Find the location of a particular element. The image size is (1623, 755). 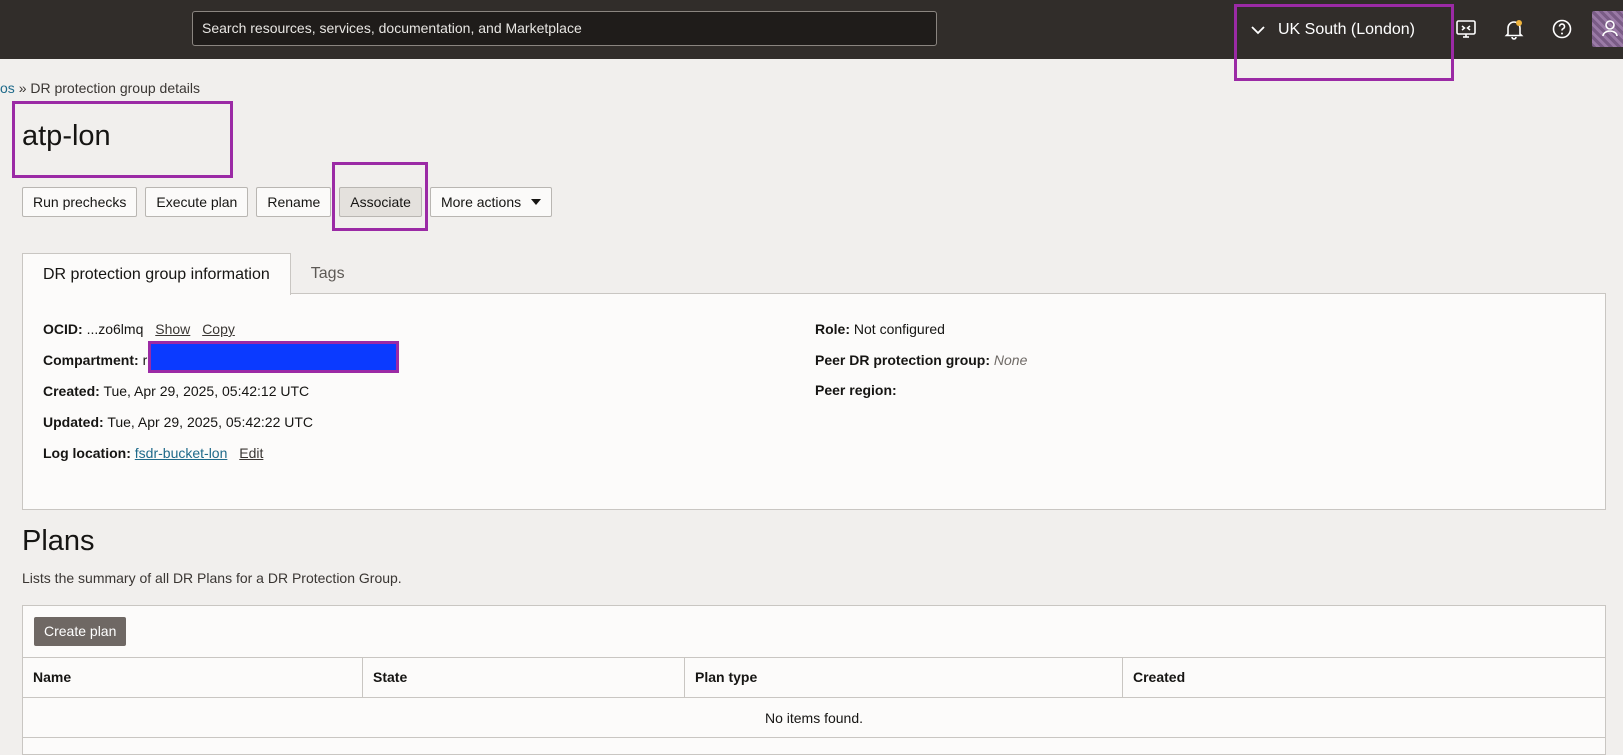

user-icon is located at coordinates (1610, 28).